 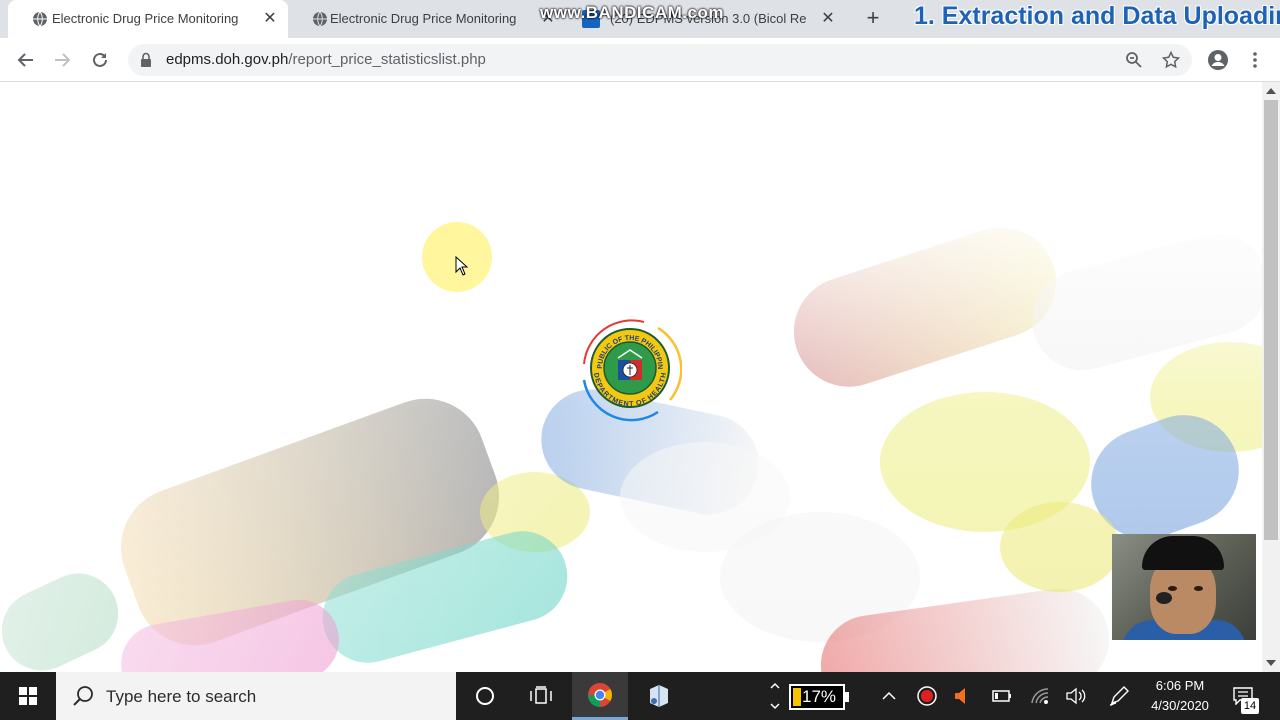 I want to click on pen-workspace-button, so click(x=1119, y=696).